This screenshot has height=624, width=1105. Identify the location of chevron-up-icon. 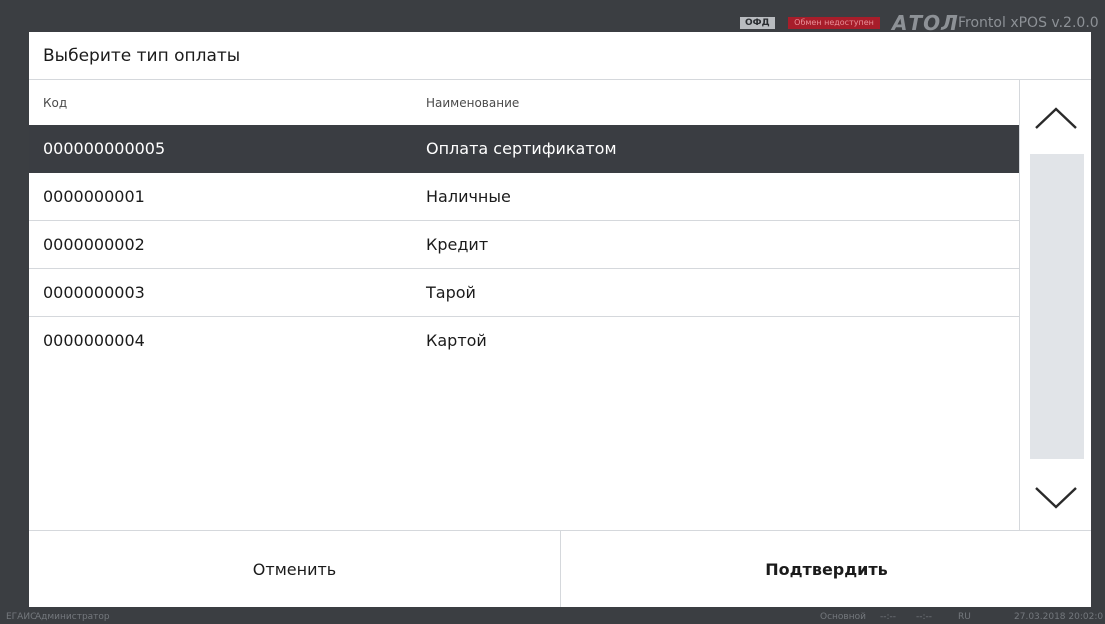
(1056, 120).